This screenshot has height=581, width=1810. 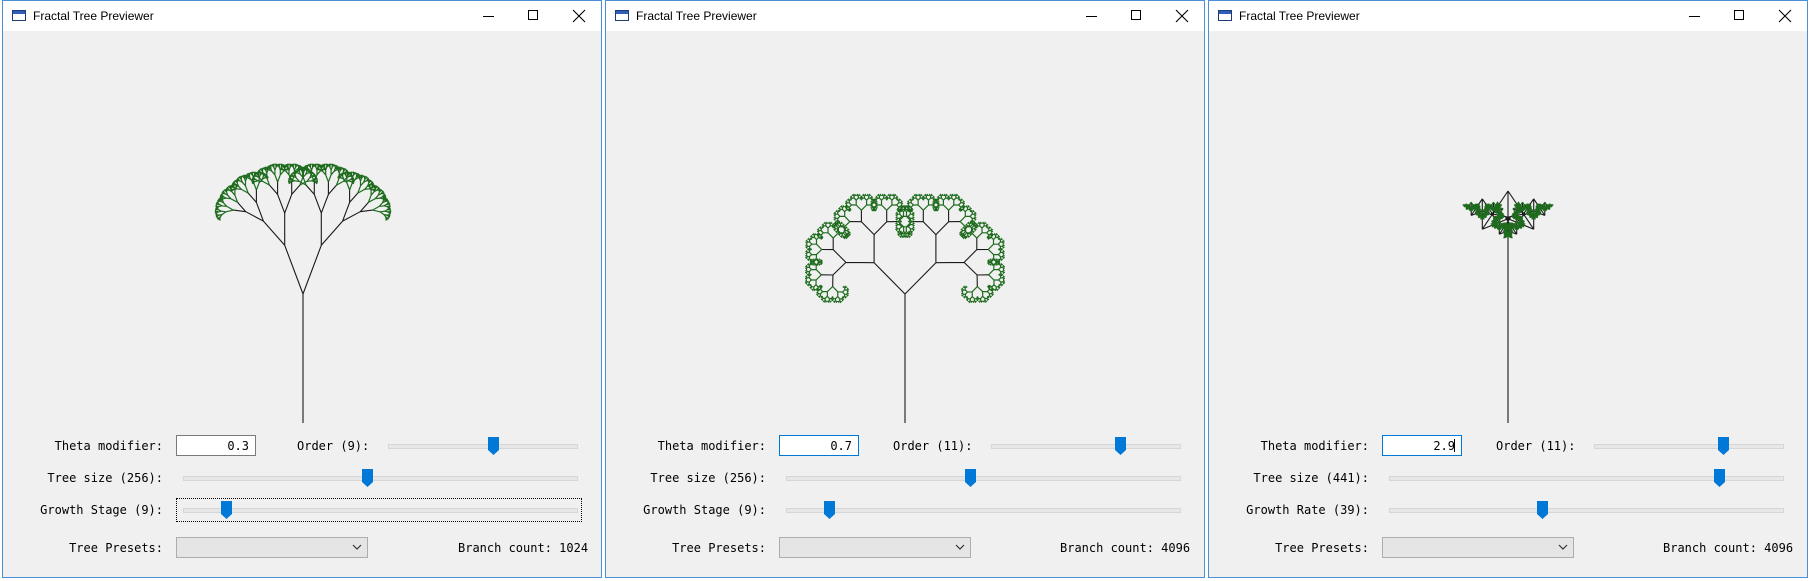 I want to click on growth-rate-slider-track, so click(x=1586, y=510).